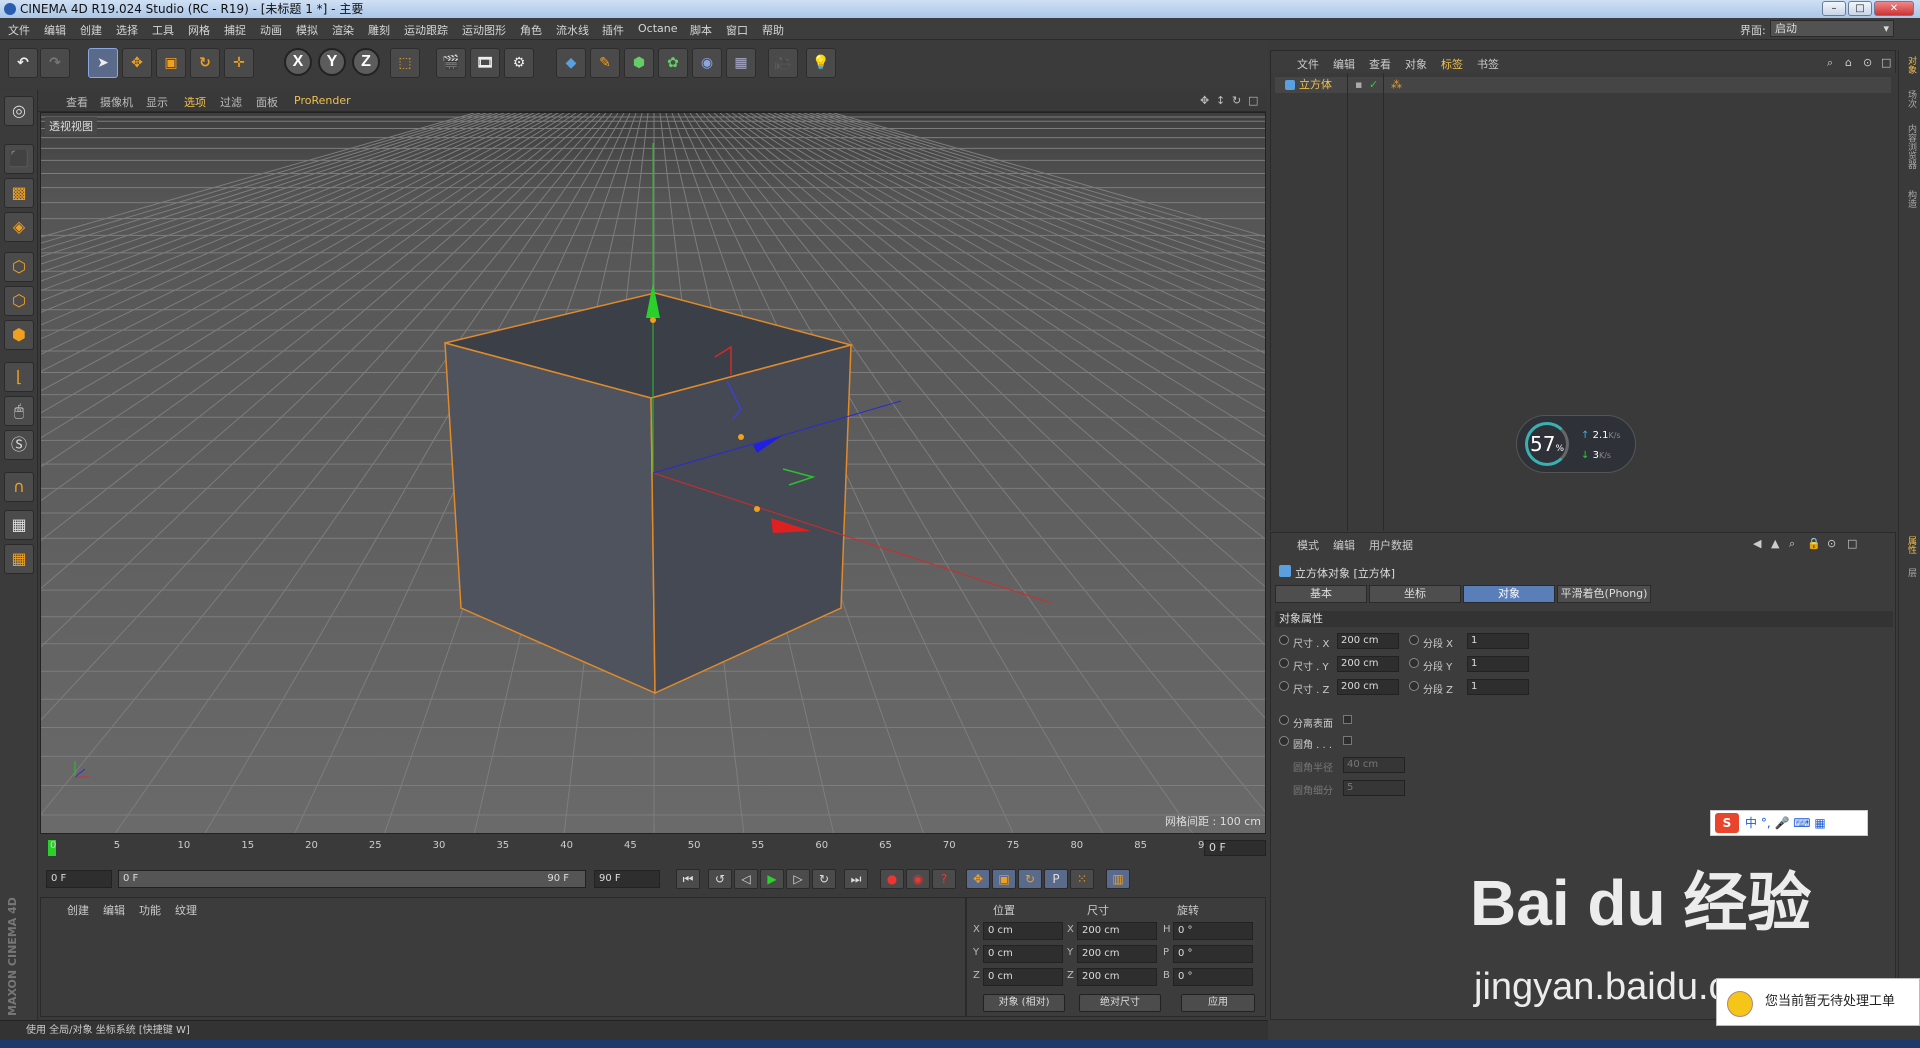 This screenshot has width=1920, height=1048. Describe the element at coordinates (332, 62) in the screenshot. I see `y-axis-lock-icon: Y` at that location.